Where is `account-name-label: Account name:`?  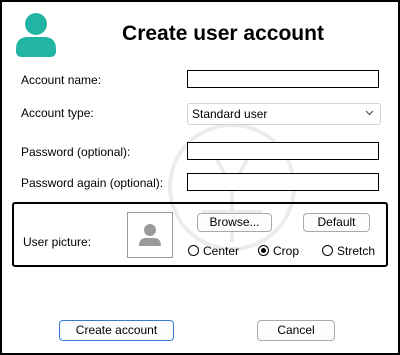 account-name-label: Account name: is located at coordinates (61, 80).